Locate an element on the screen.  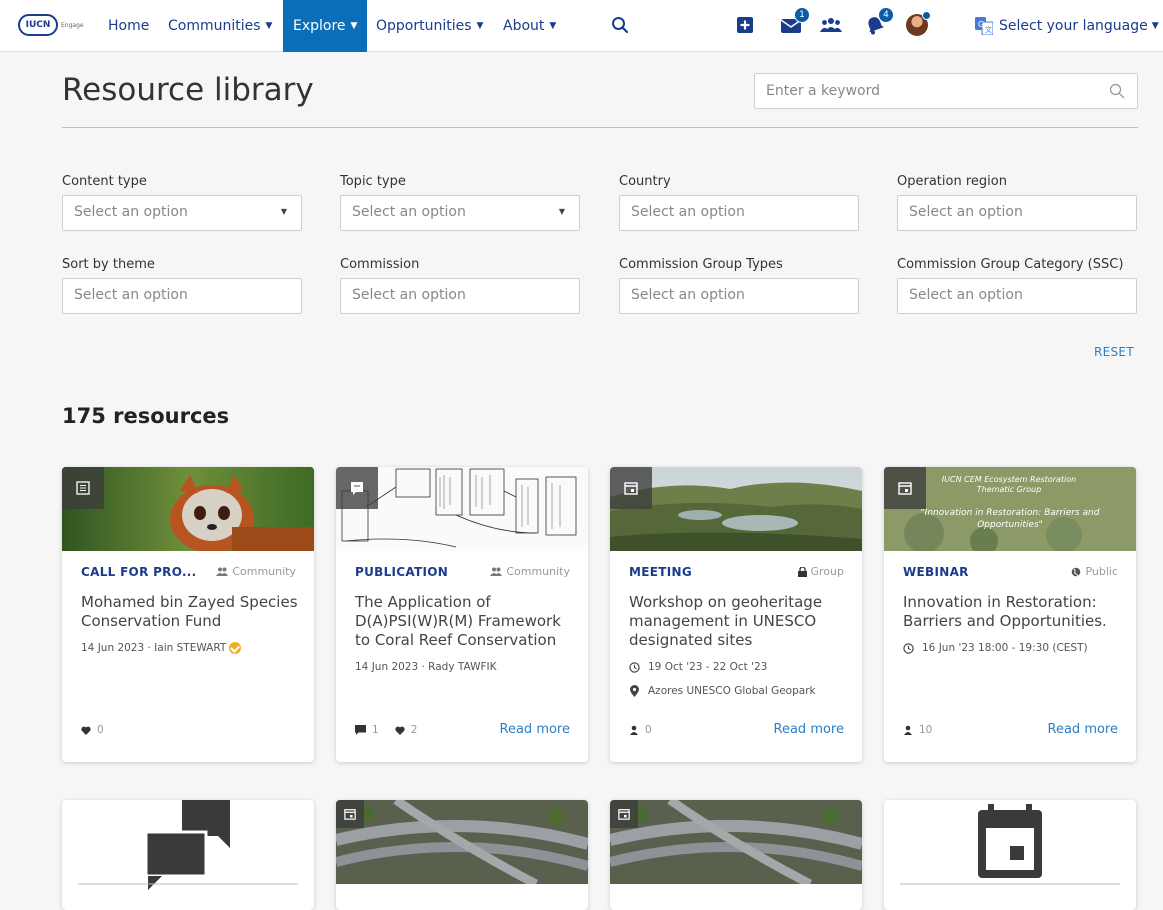
filter-country-select: Select an option is located at coordinates (739, 213).